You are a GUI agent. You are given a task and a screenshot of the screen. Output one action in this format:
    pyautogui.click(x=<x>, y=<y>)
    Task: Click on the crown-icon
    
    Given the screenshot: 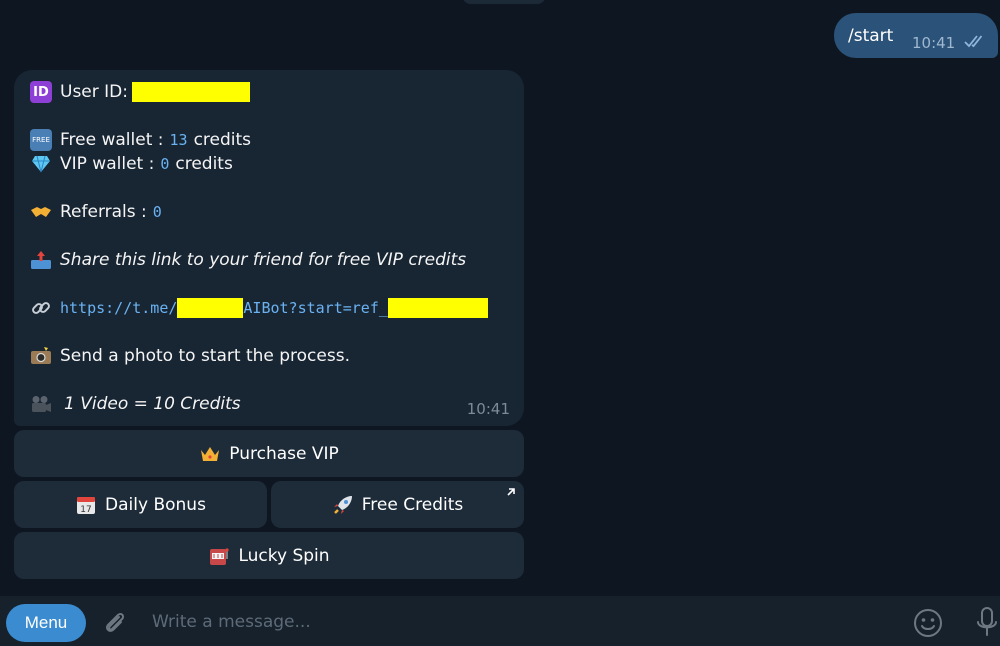 What is the action you would take?
    pyautogui.click(x=210, y=454)
    